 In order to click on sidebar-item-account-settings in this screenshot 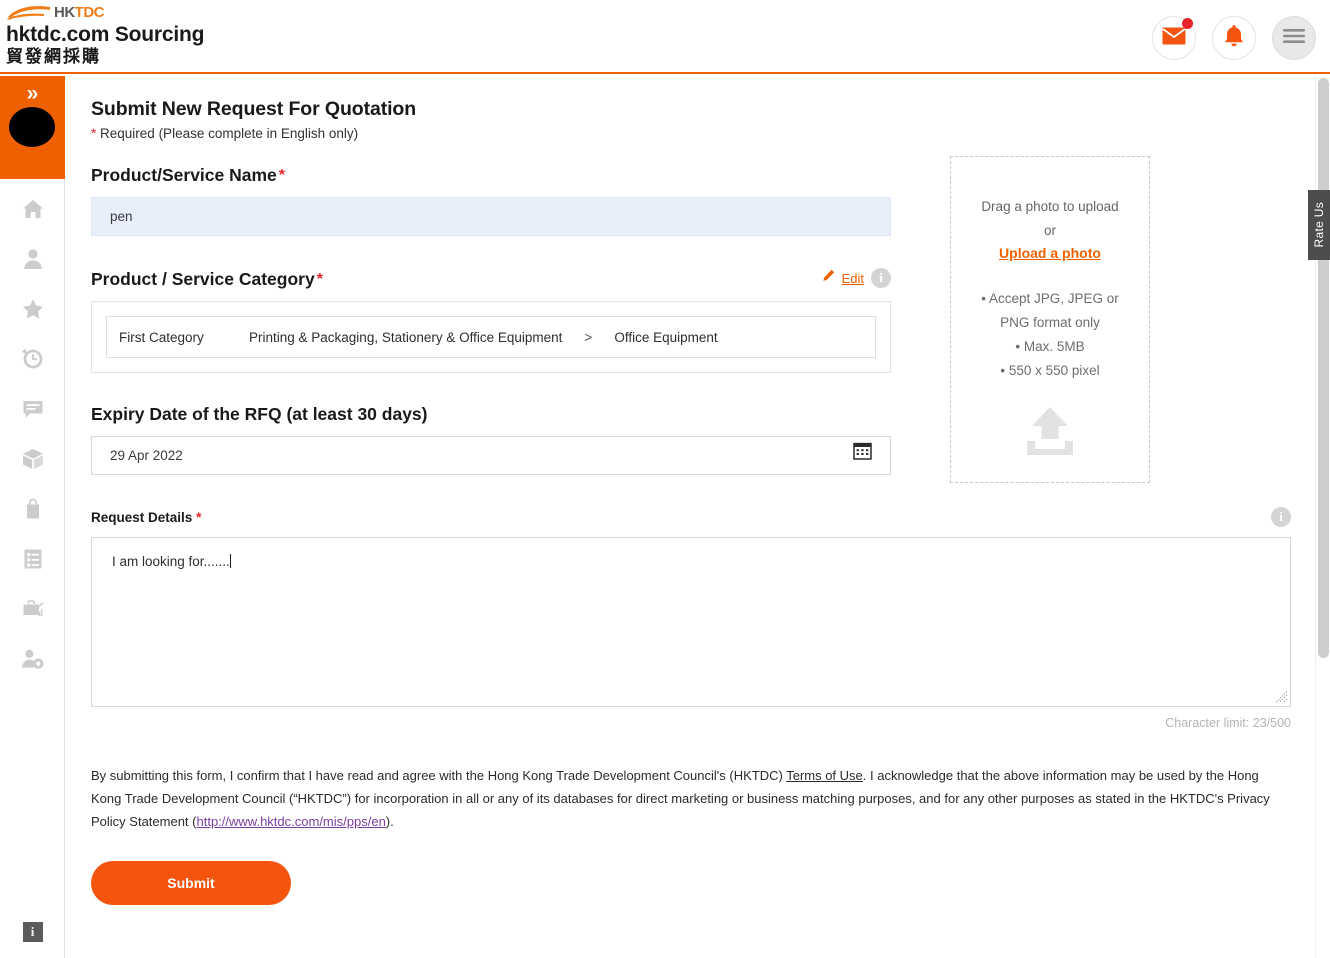, I will do `click(32, 661)`.